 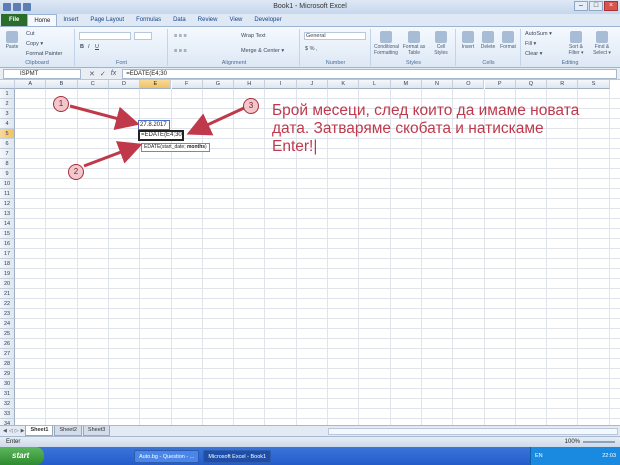 I want to click on row-header: 17, so click(x=7, y=254).